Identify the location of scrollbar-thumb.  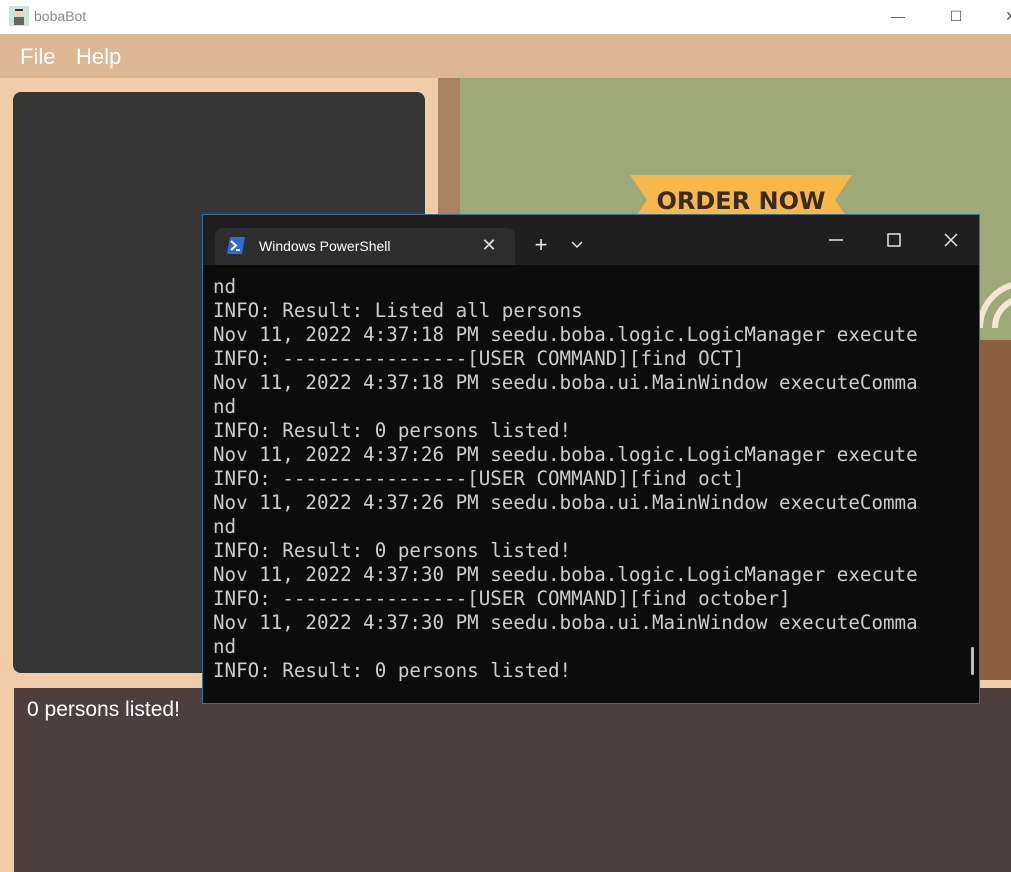
(972, 661).